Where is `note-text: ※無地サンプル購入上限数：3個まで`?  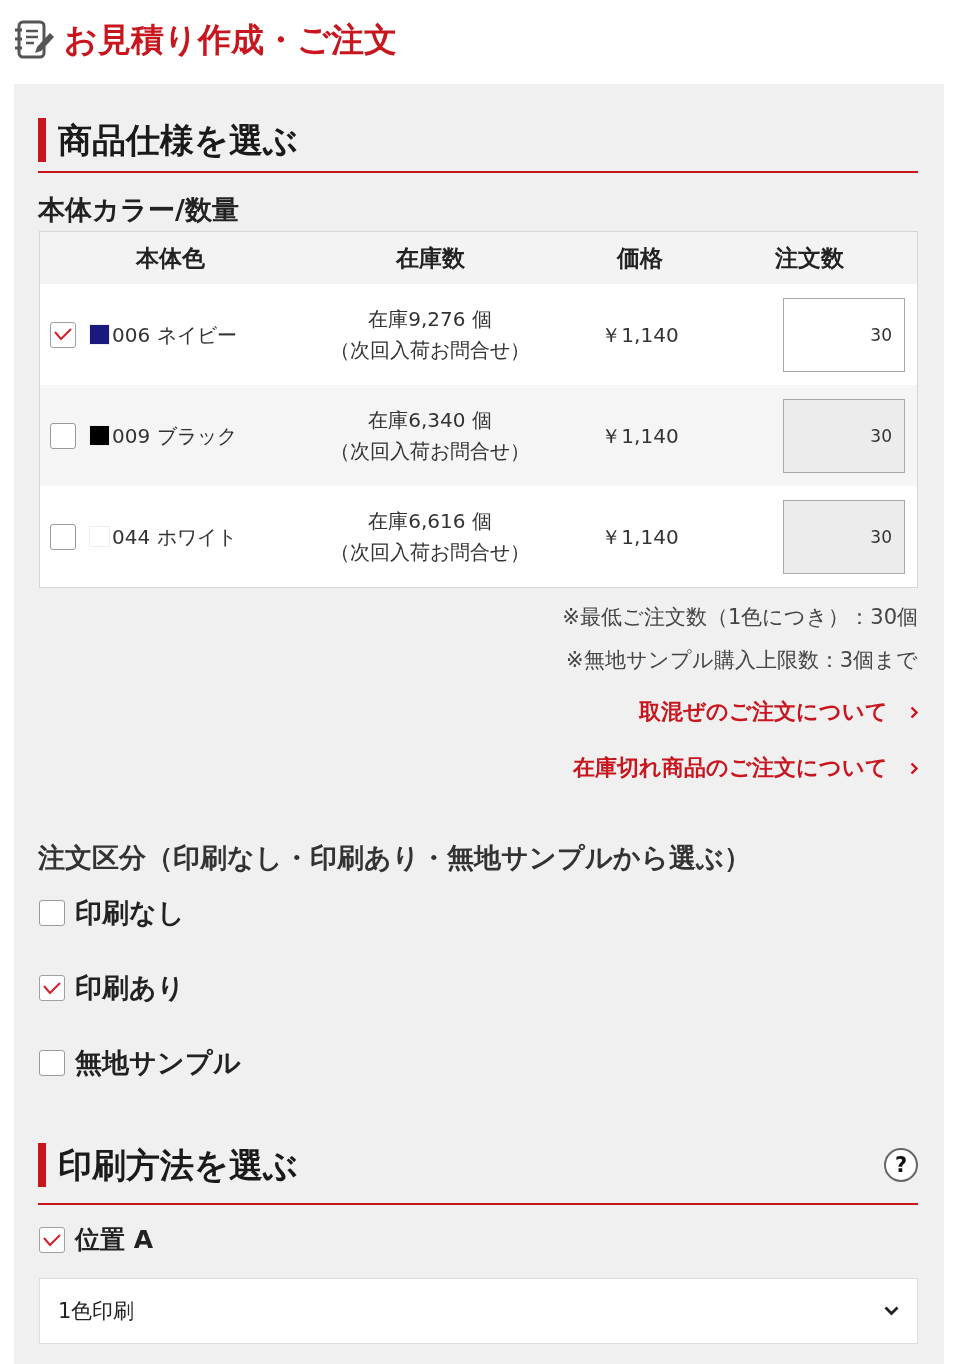 note-text: ※無地サンプル購入上限数：3個まで is located at coordinates (741, 660).